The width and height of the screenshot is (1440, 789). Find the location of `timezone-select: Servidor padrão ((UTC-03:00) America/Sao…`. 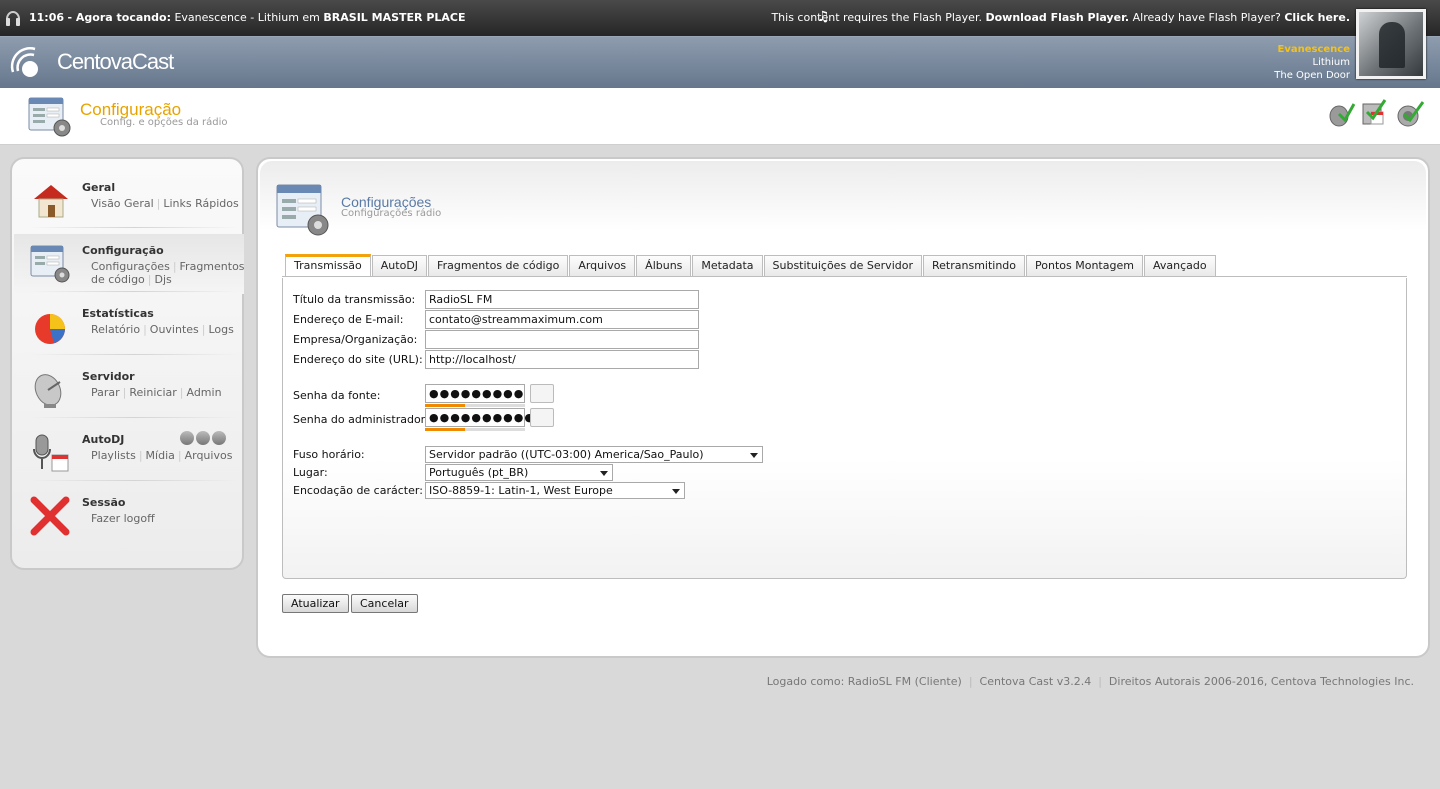

timezone-select: Servidor padrão ((UTC-03:00) America/Sao… is located at coordinates (594, 454).